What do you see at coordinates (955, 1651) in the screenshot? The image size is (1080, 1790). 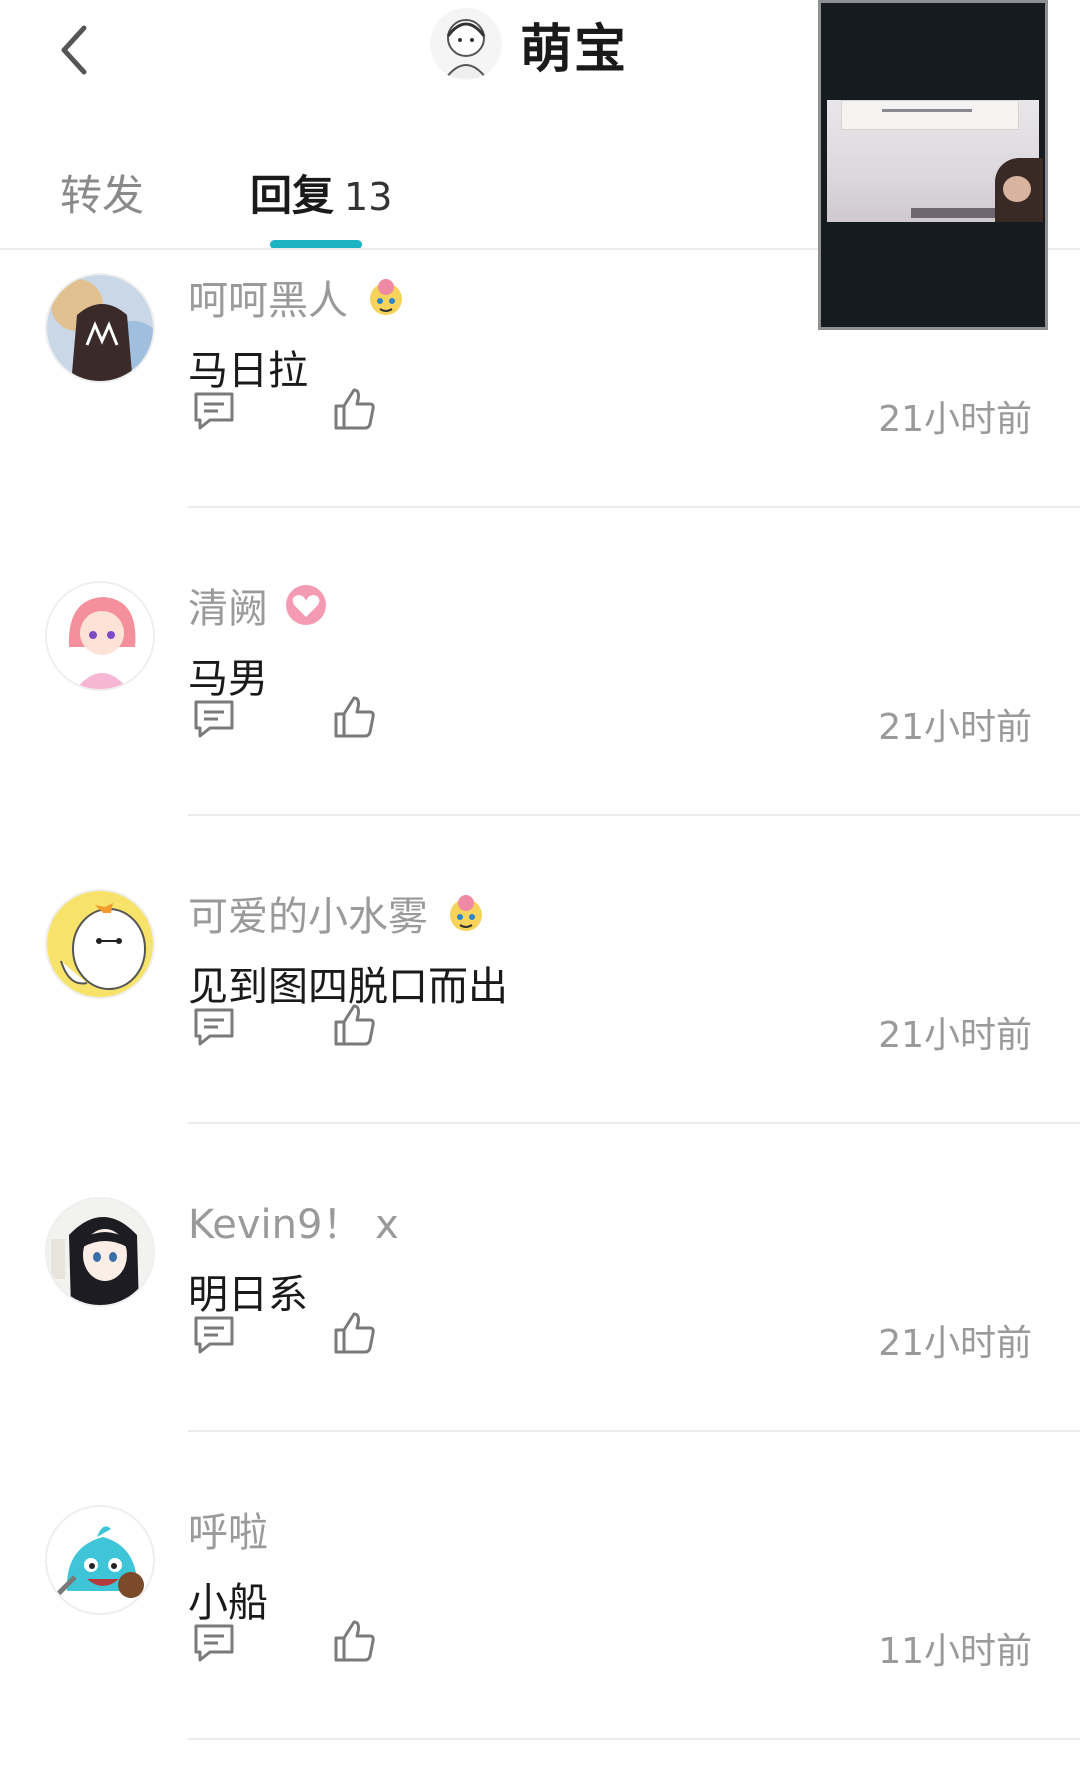 I see `reply-time: 11小时前` at bounding box center [955, 1651].